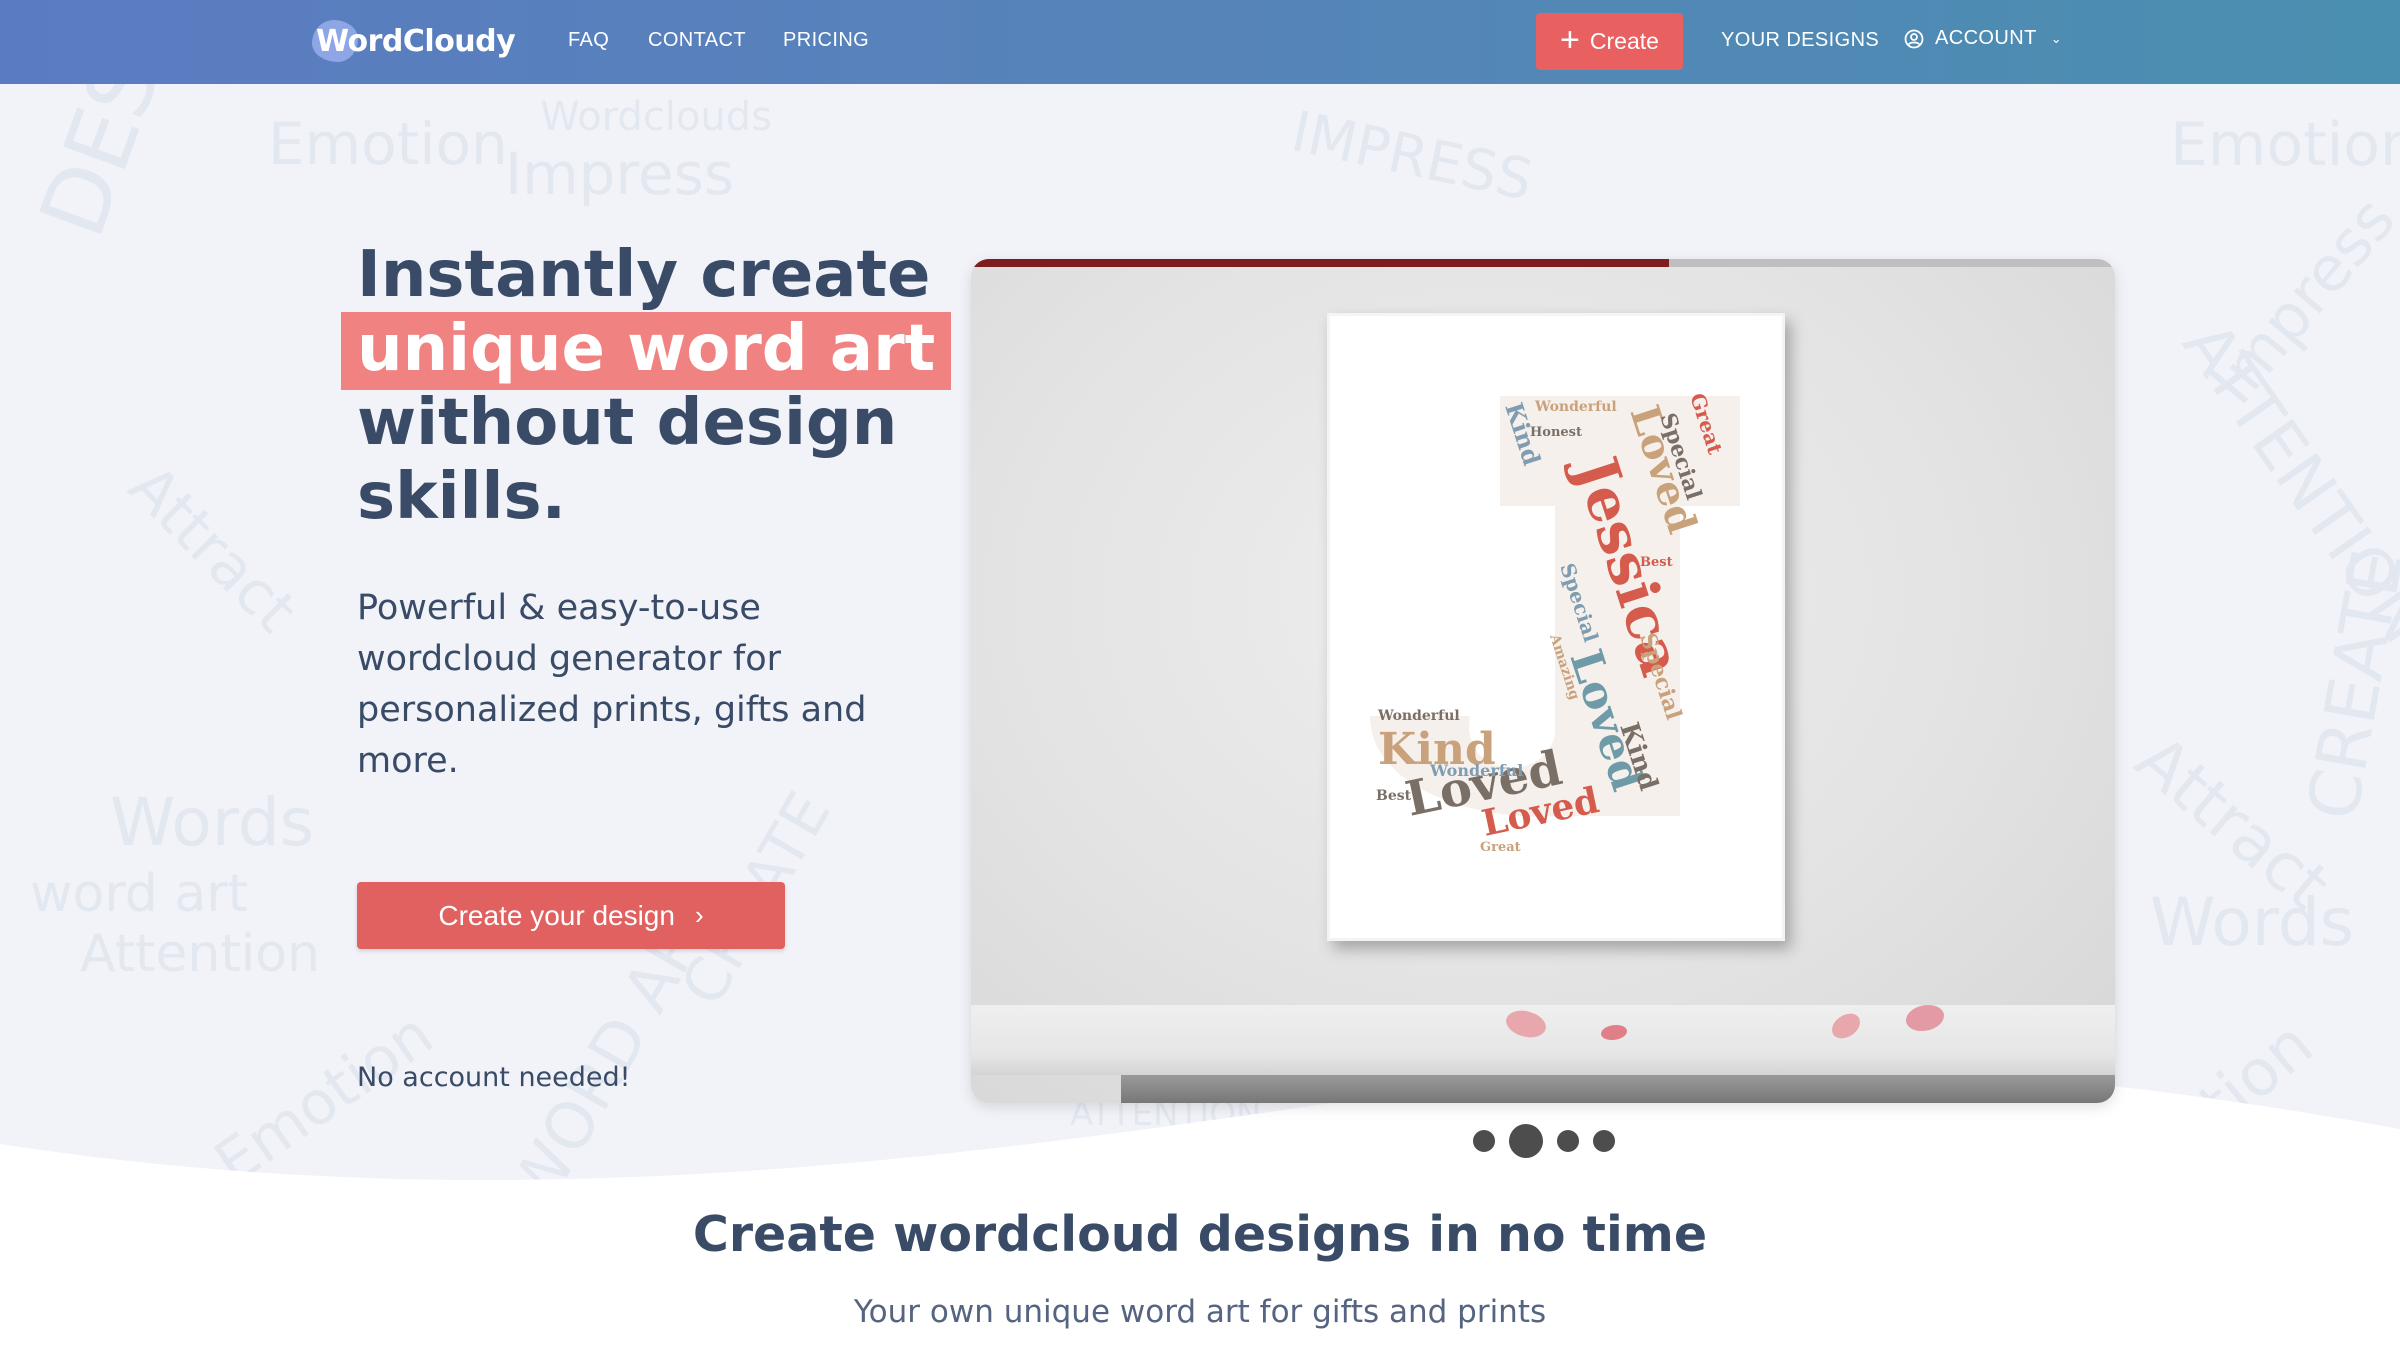 The width and height of the screenshot is (2400, 1357). Describe the element at coordinates (1570, 39) in the screenshot. I see `plus-icon: +` at that location.